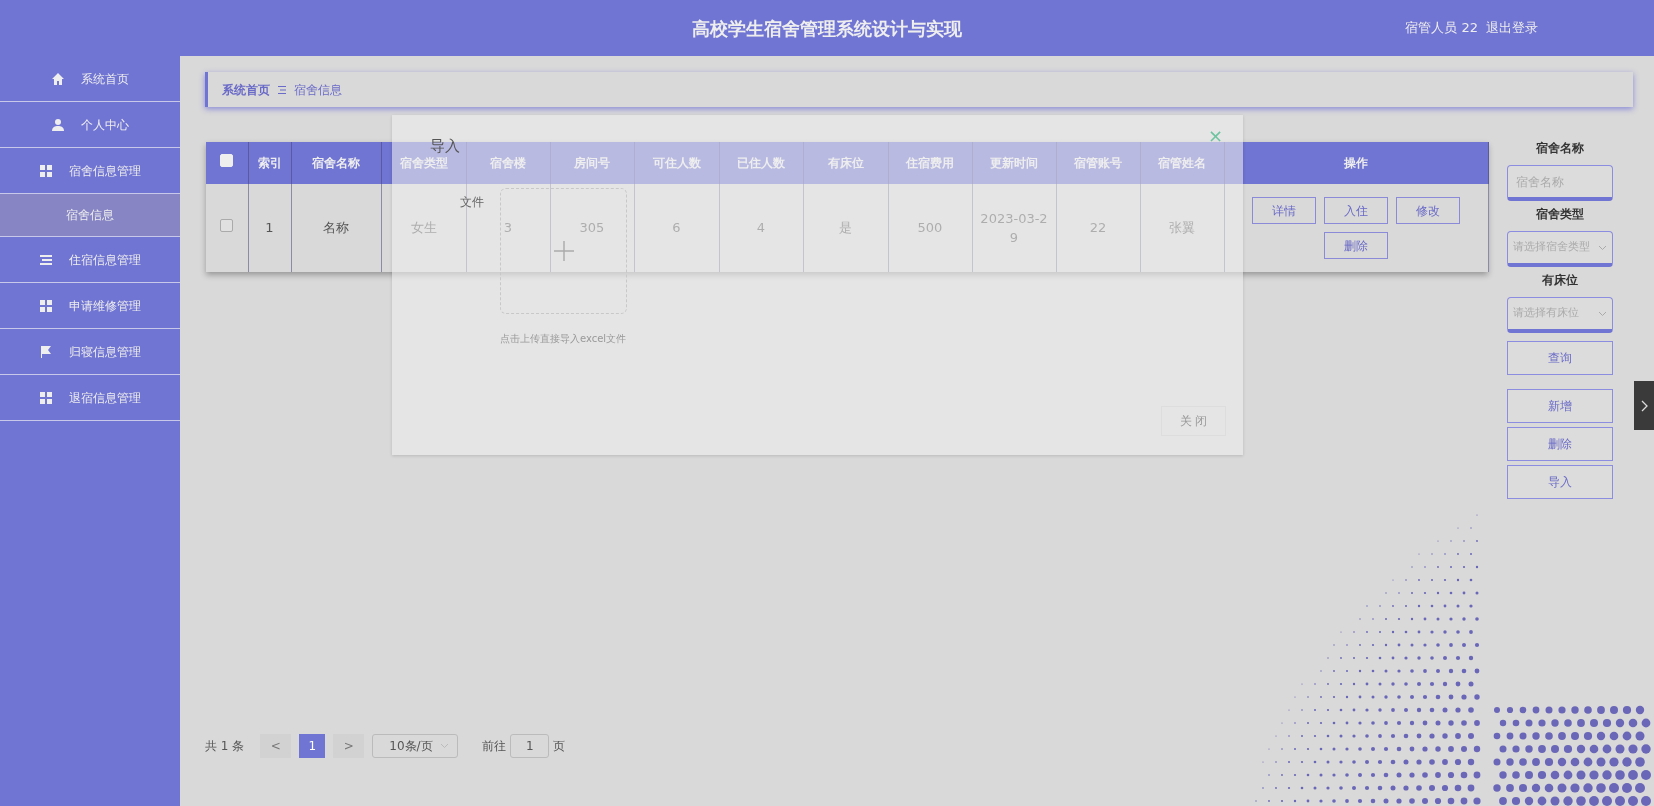 This screenshot has width=1654, height=806. I want to click on goto-label: 前往, so click(494, 746).